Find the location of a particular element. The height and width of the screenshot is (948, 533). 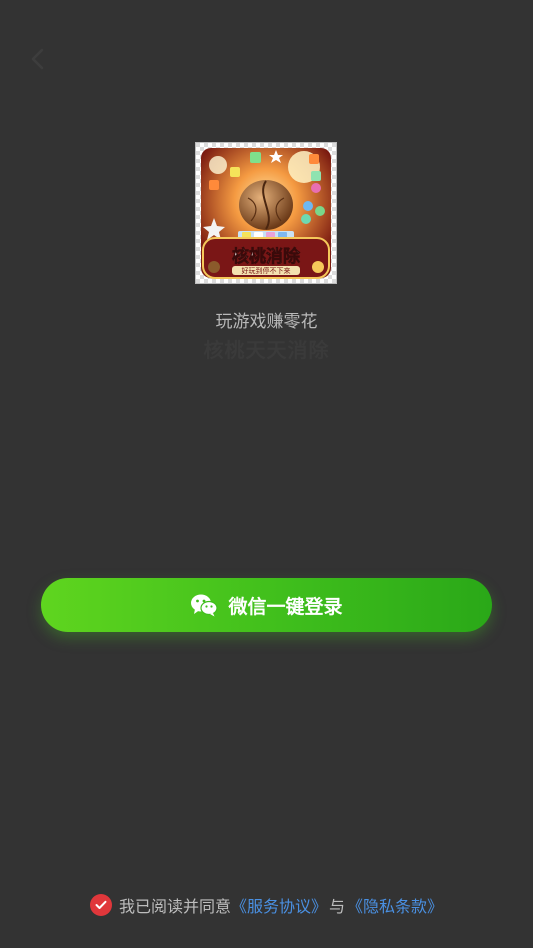

wechat-login-label: 微信一键登录 is located at coordinates (285, 606).